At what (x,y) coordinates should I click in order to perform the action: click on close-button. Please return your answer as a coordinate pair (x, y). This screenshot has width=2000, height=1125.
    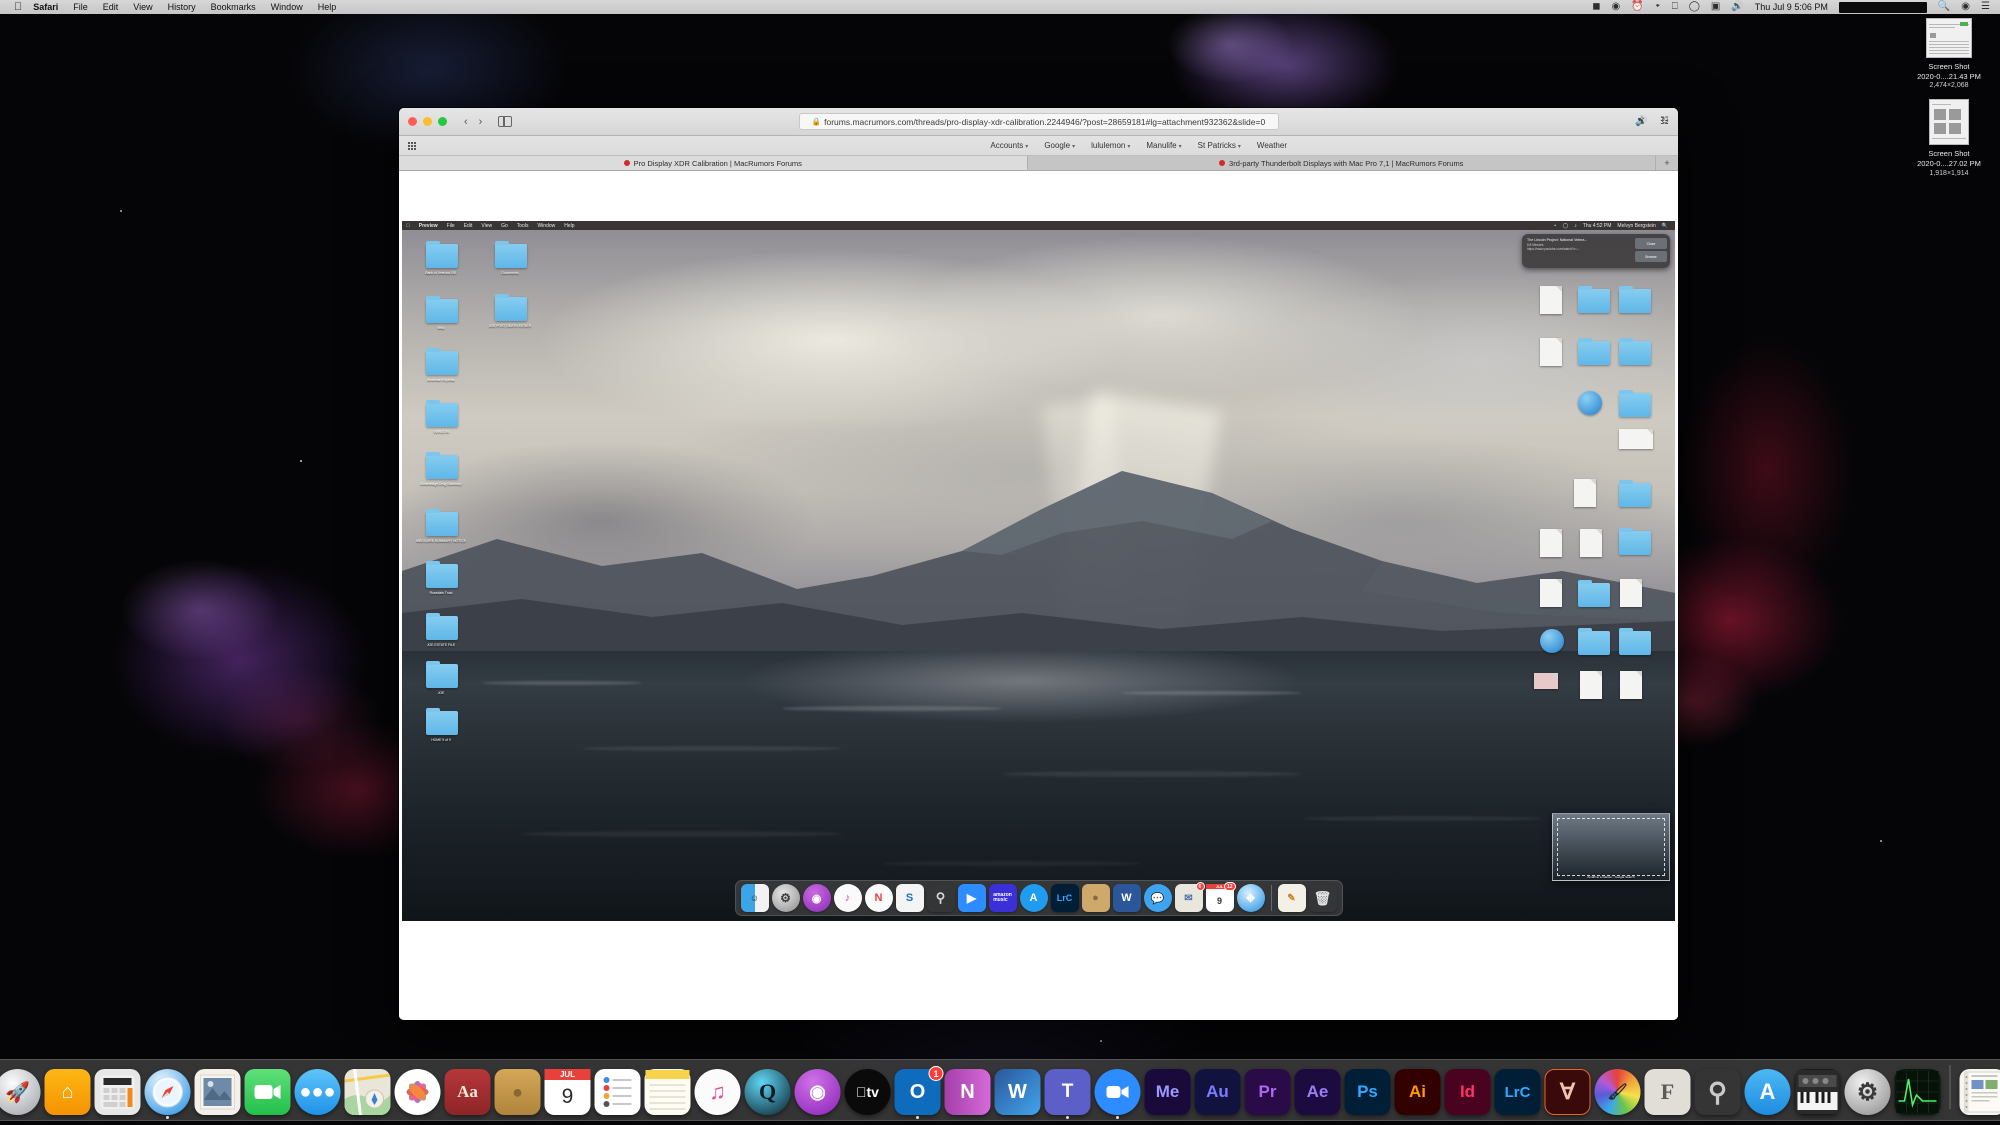
    Looking at the image, I should click on (412, 121).